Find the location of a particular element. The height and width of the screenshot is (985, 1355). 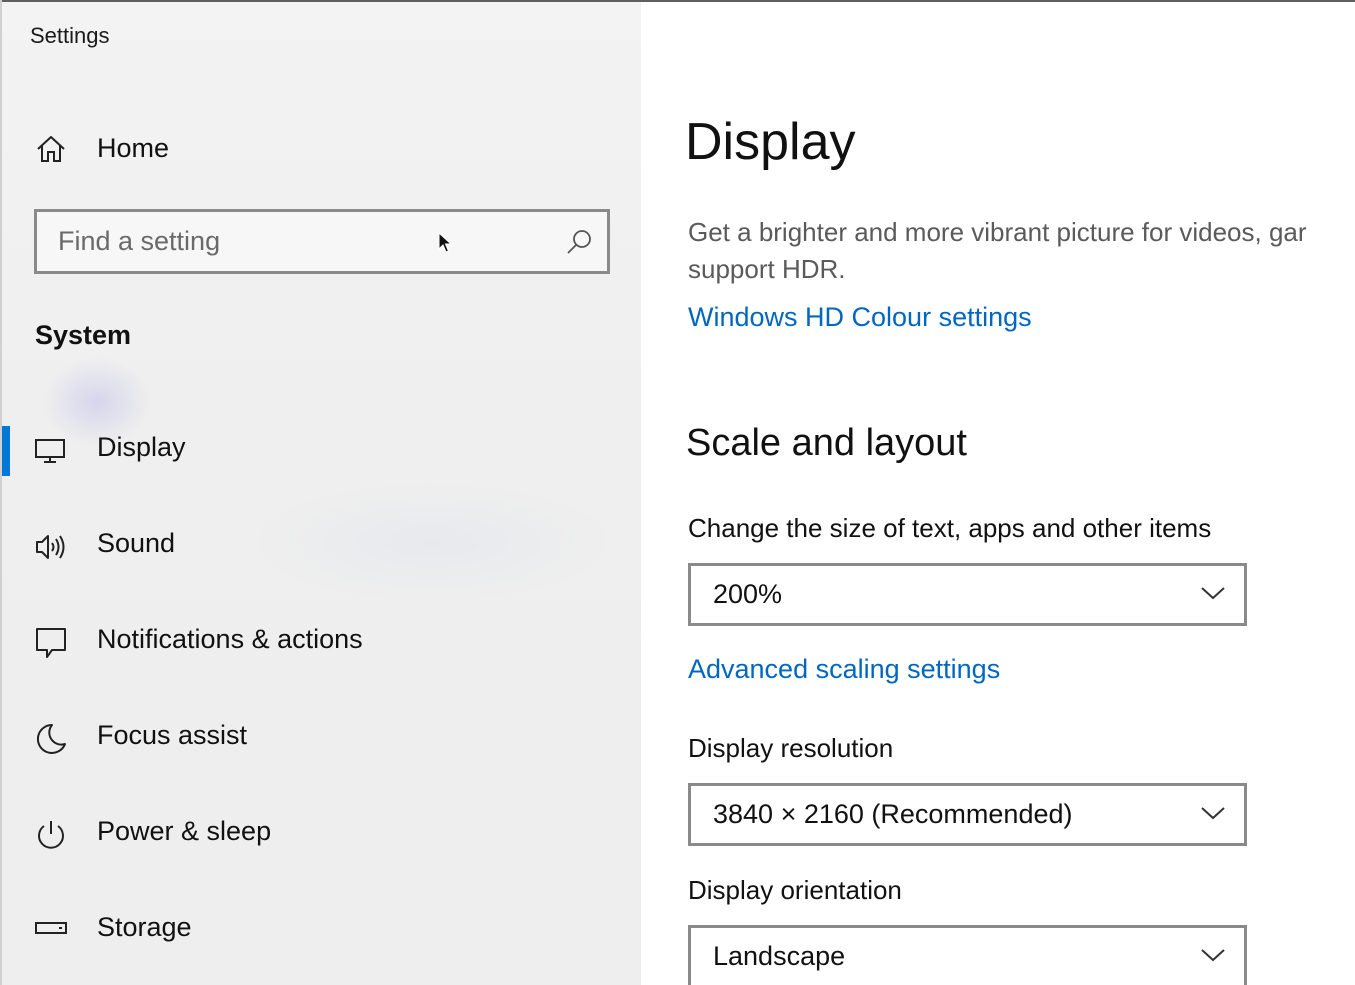

sidebar-item-label: Power & sleep is located at coordinates (184, 831).